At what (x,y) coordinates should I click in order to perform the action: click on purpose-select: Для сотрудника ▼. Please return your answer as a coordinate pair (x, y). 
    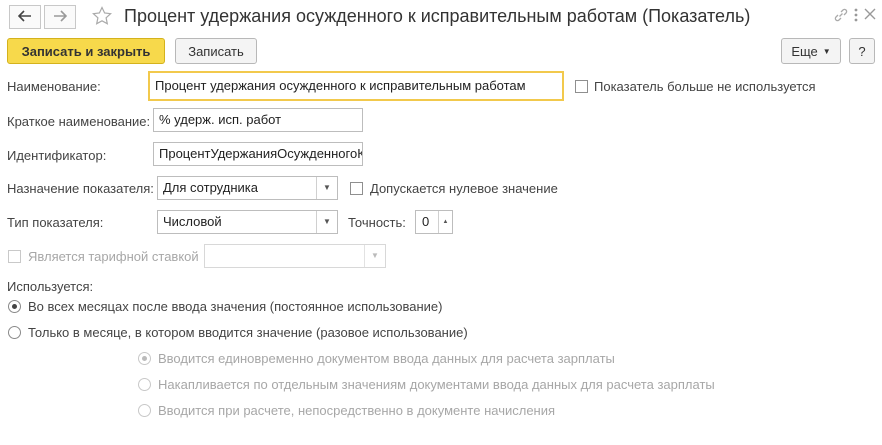
    Looking at the image, I should click on (247, 188).